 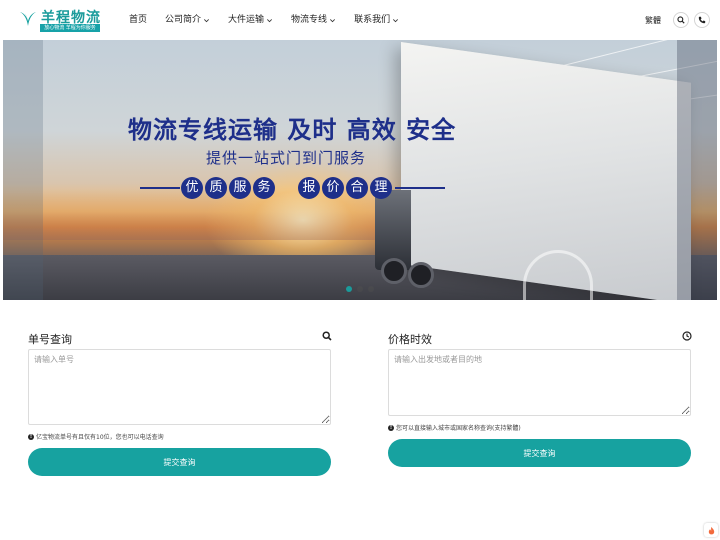 I want to click on header-actions: 繁體, so click(x=677, y=20).